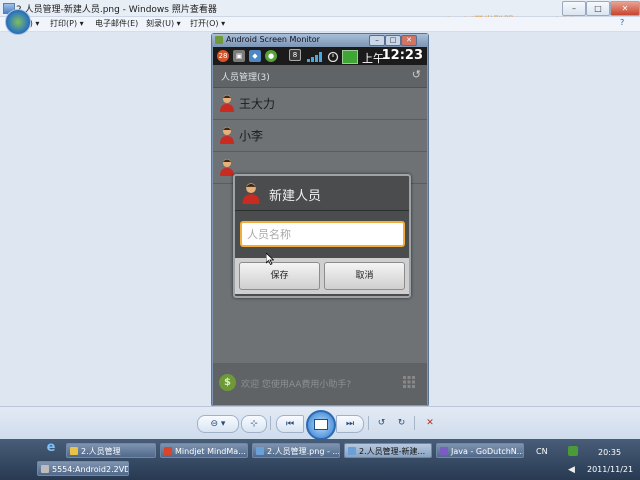  What do you see at coordinates (168, 451) in the screenshot?
I see `mindjet-icon` at bounding box center [168, 451].